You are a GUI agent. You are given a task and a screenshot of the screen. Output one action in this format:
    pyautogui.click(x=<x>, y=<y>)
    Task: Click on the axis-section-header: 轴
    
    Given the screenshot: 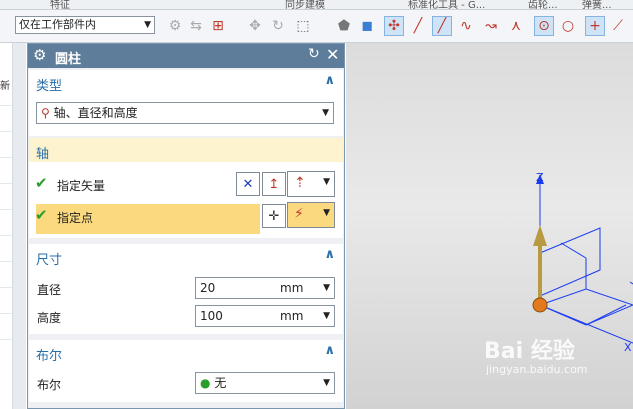 What is the action you would take?
    pyautogui.click(x=186, y=150)
    